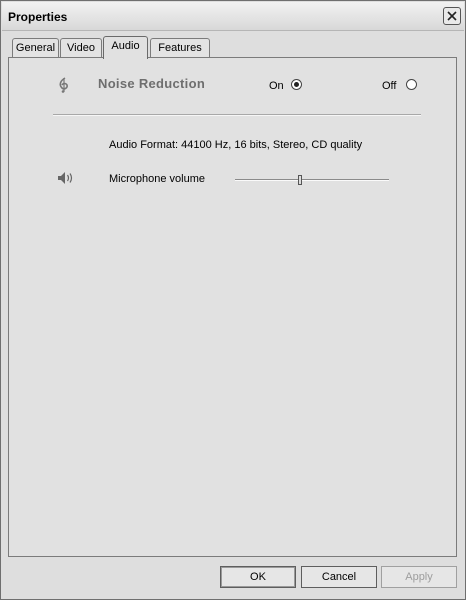 The image size is (466, 600). What do you see at coordinates (152, 83) in the screenshot?
I see `noise-reduction-label: Noise Reduction` at bounding box center [152, 83].